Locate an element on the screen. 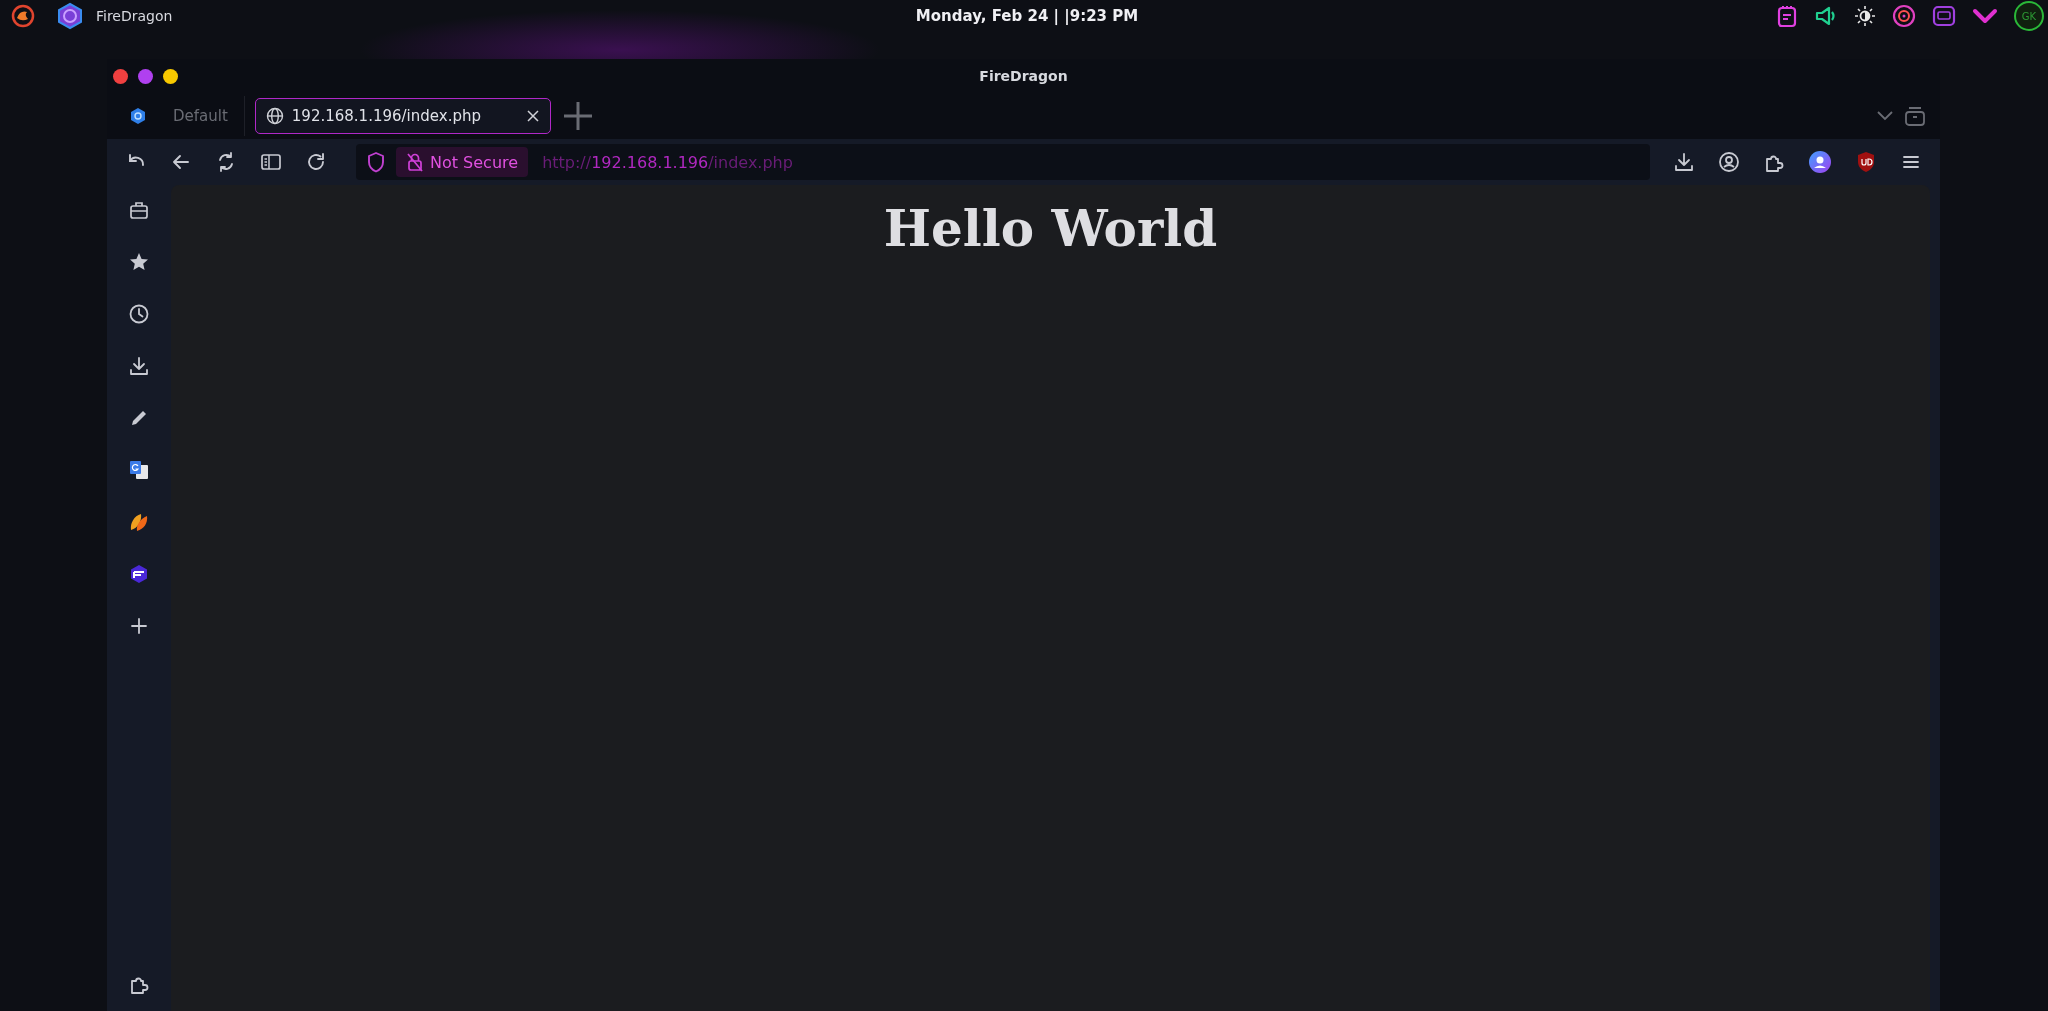 This screenshot has height=1011, width=2048. hexagon-icon is located at coordinates (138, 116).